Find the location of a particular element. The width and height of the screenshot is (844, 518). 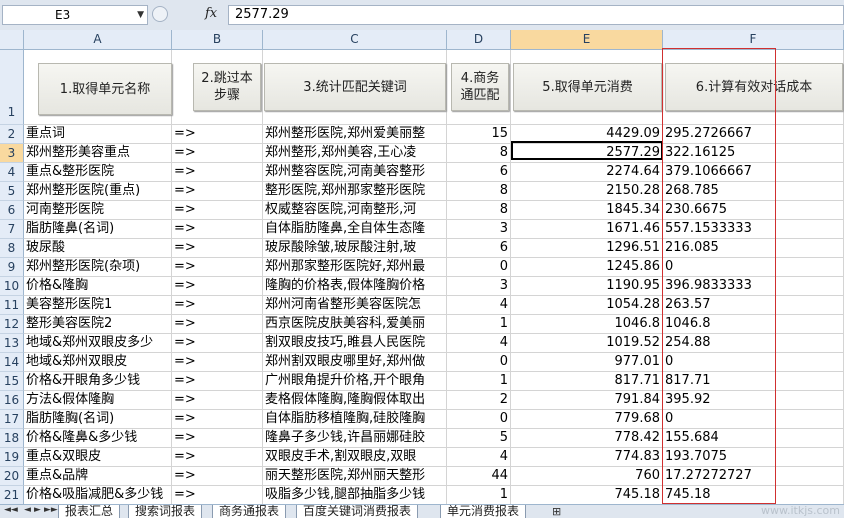

sheet-tab: 商务通报表 is located at coordinates (249, 511).